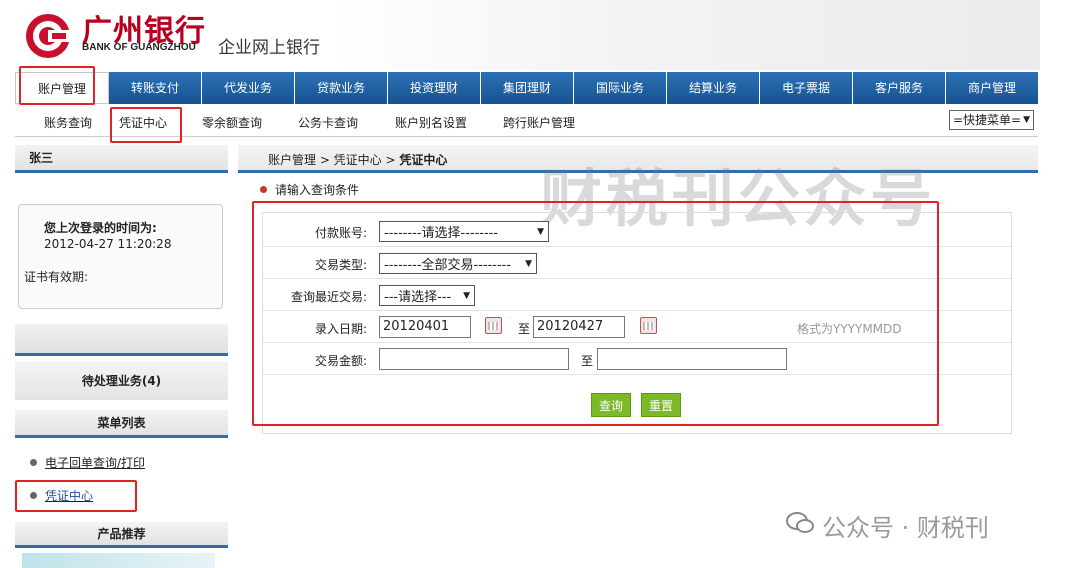 The height and width of the screenshot is (568, 1080). Describe the element at coordinates (95, 463) in the screenshot. I see `menu-item-label: 电子回单查询/打印` at that location.